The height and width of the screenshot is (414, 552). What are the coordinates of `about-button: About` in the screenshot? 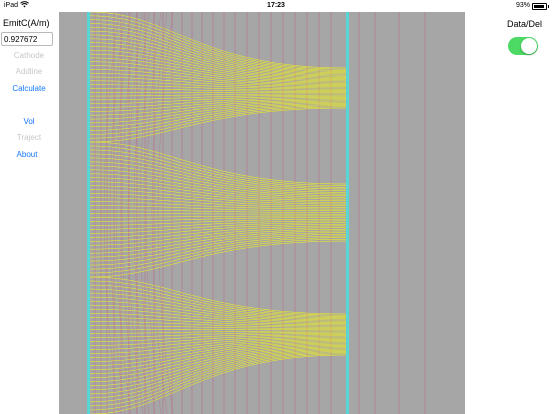 It's located at (28, 154).